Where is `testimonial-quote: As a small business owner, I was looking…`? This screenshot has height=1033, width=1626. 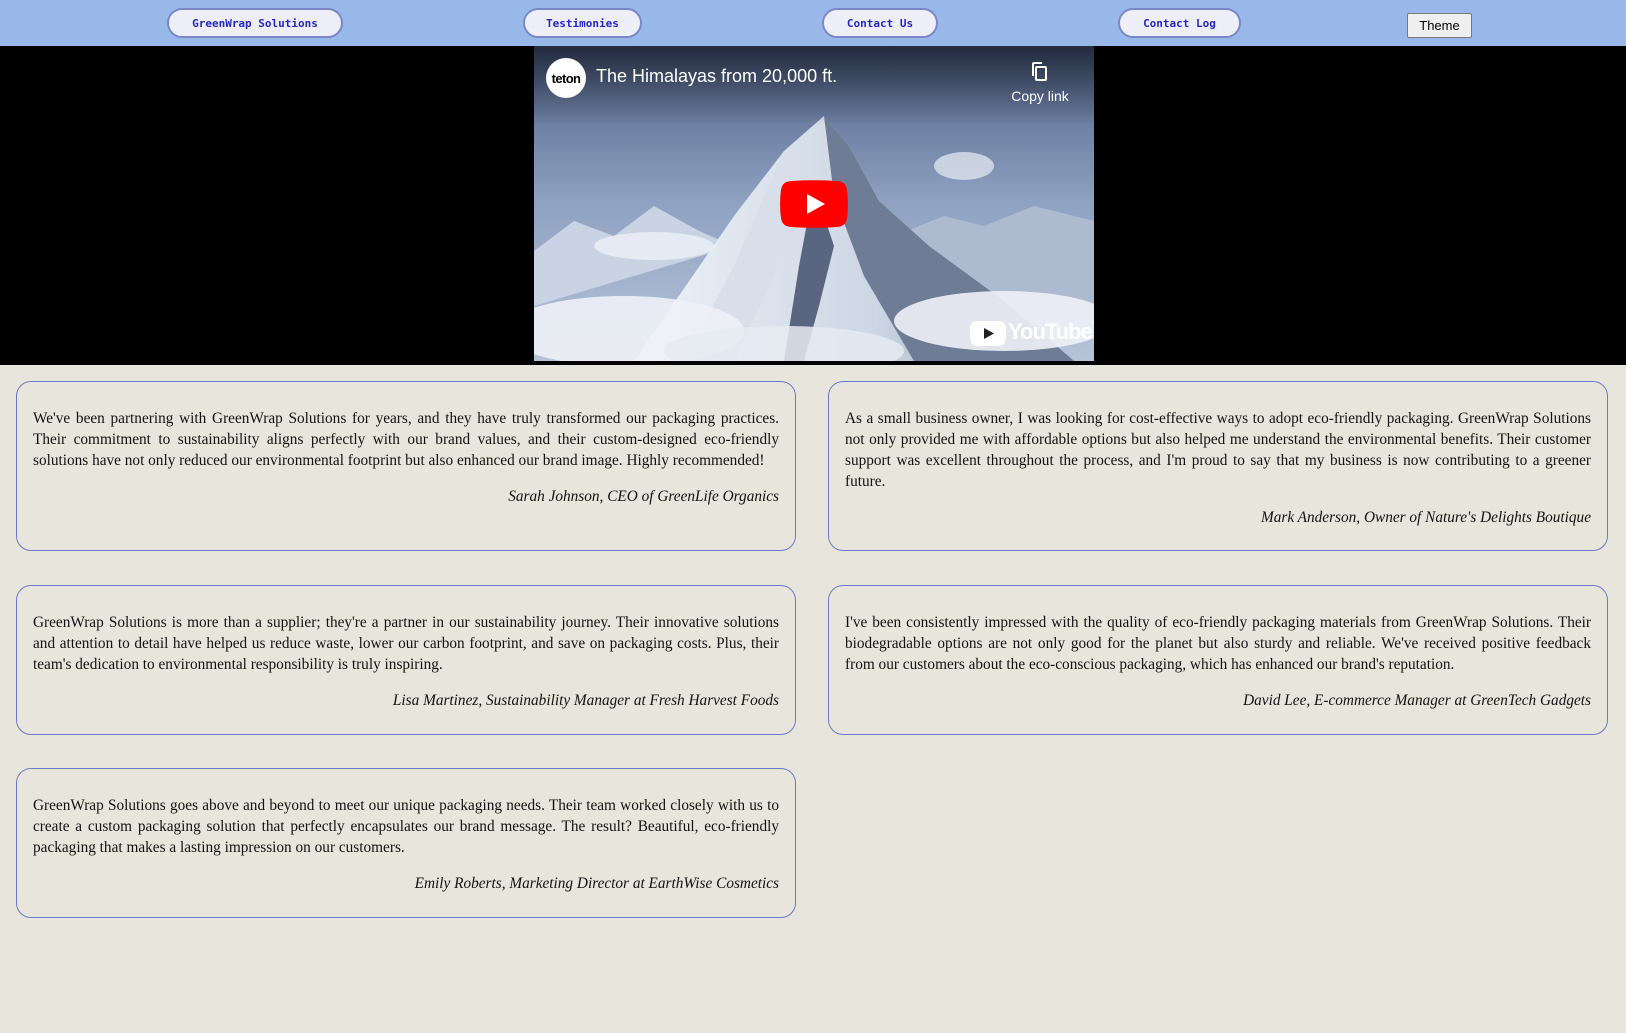 testimonial-quote: As a small business owner, I was looking… is located at coordinates (1218, 450).